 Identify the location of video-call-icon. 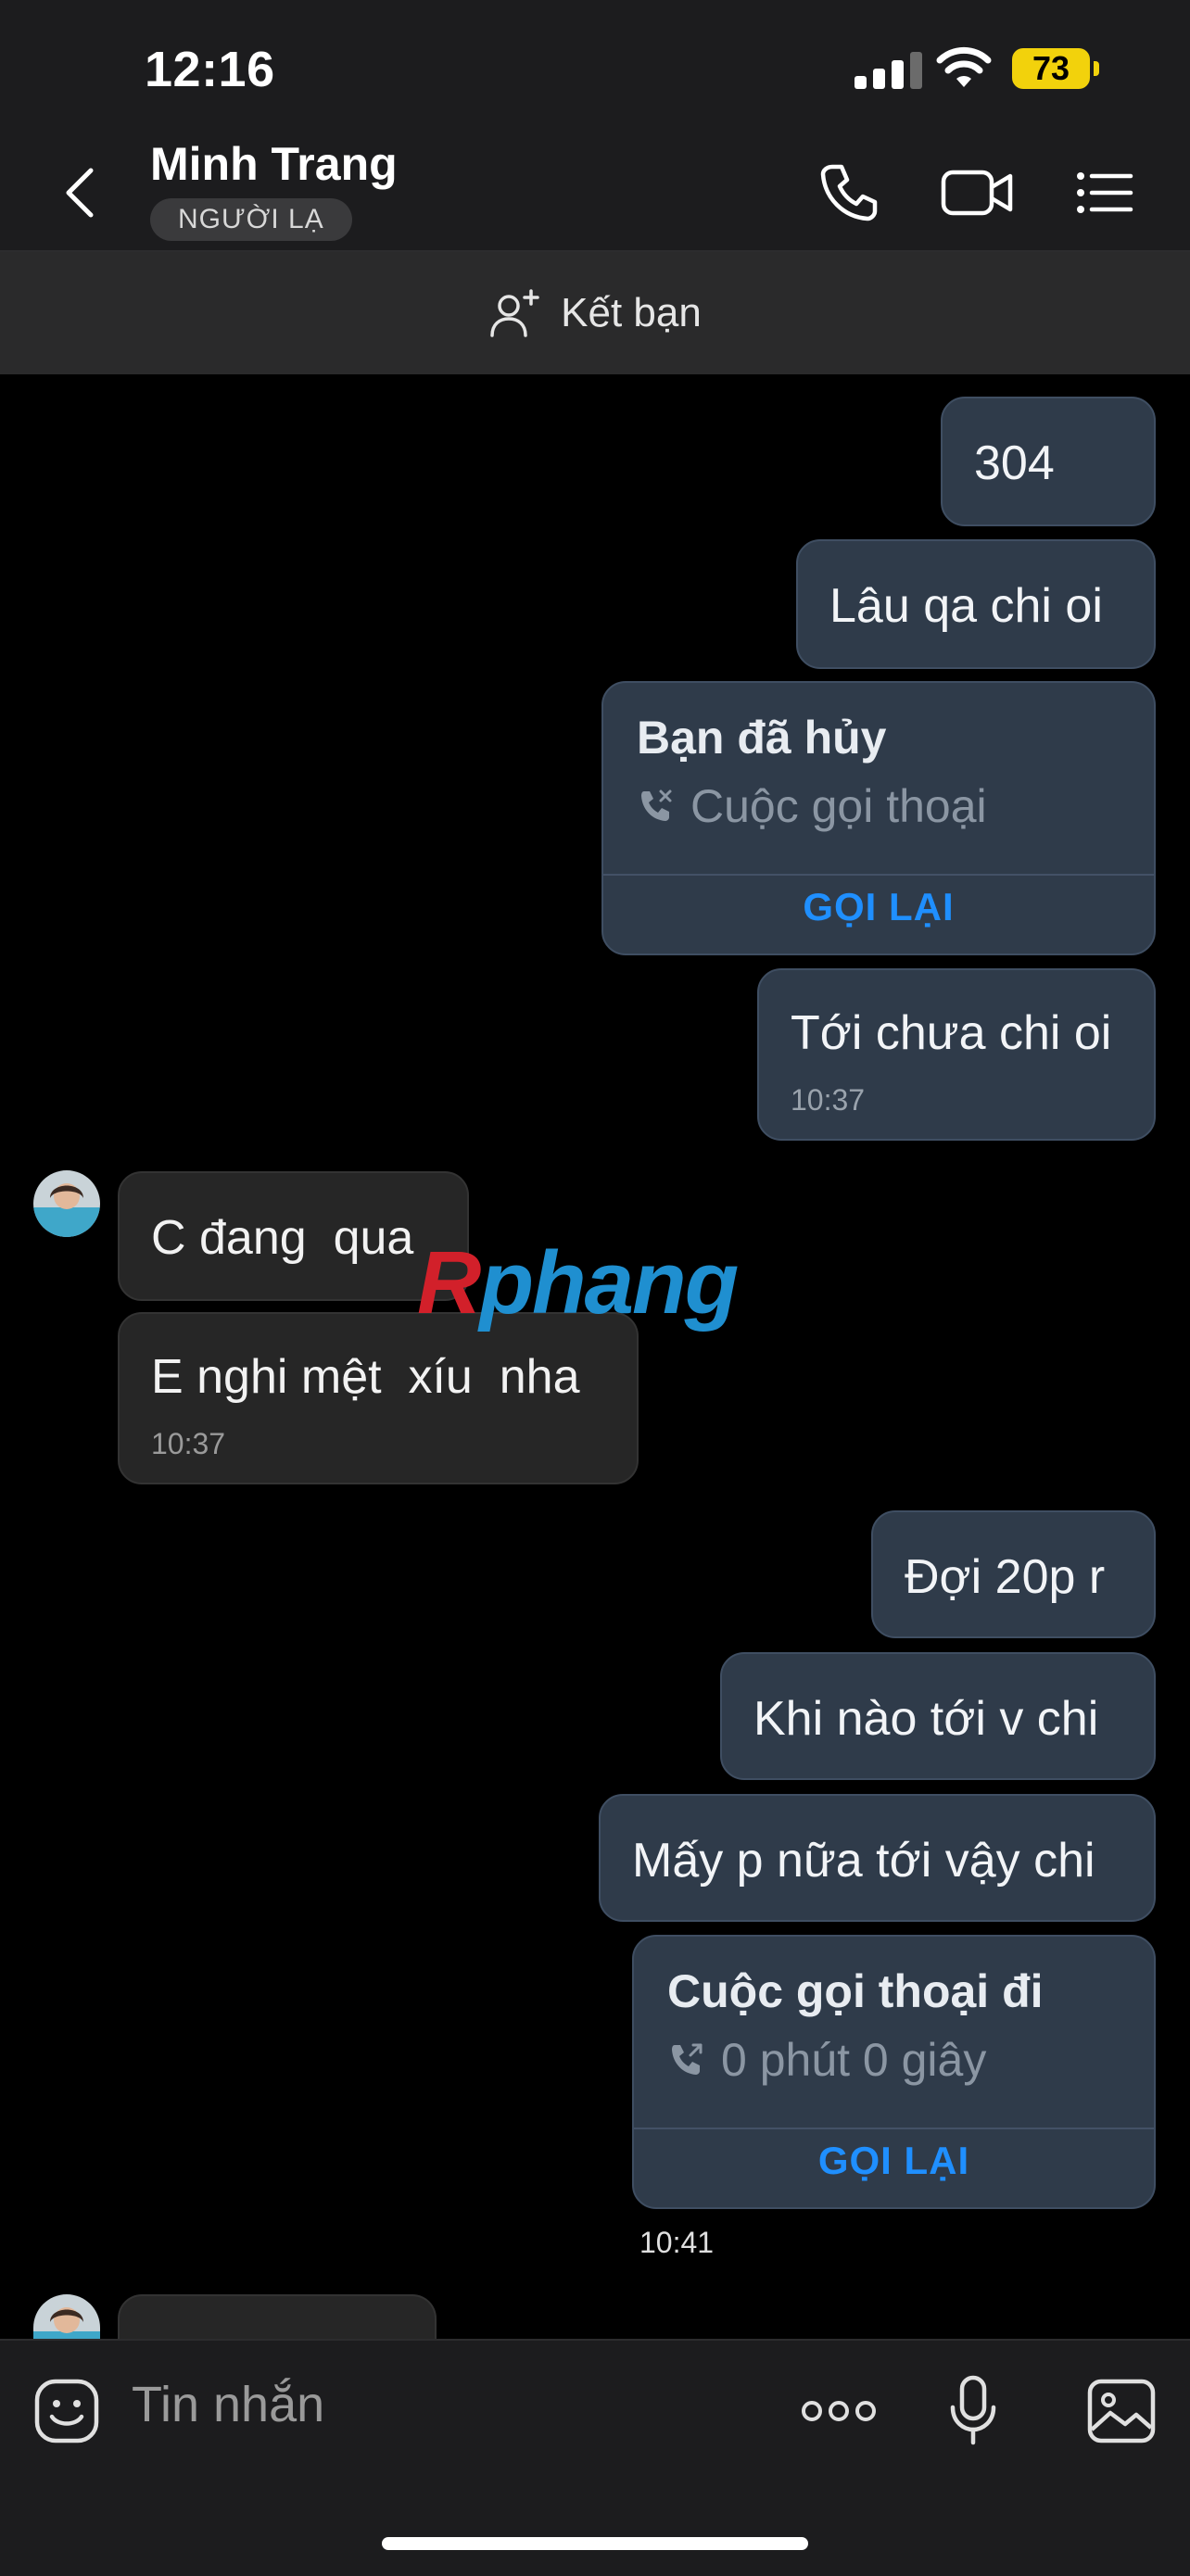
(977, 193).